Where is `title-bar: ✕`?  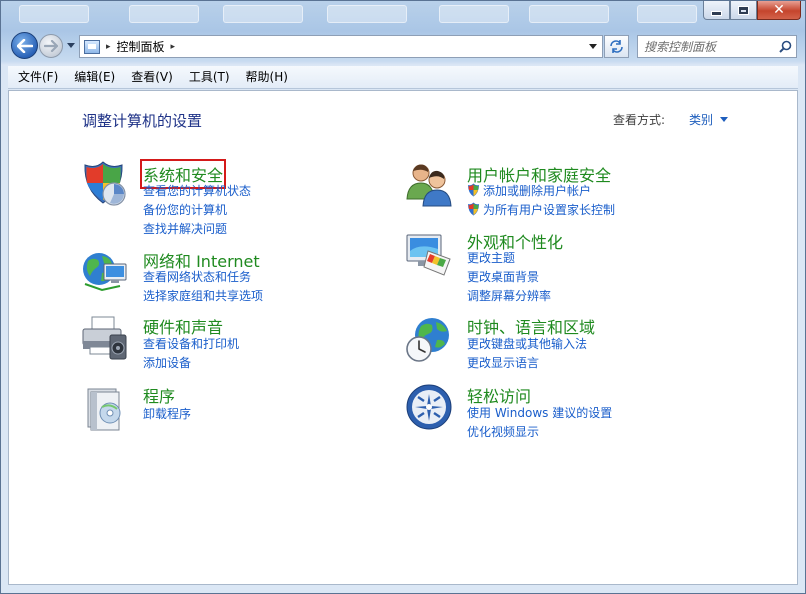 title-bar: ✕ is located at coordinates (403, 14).